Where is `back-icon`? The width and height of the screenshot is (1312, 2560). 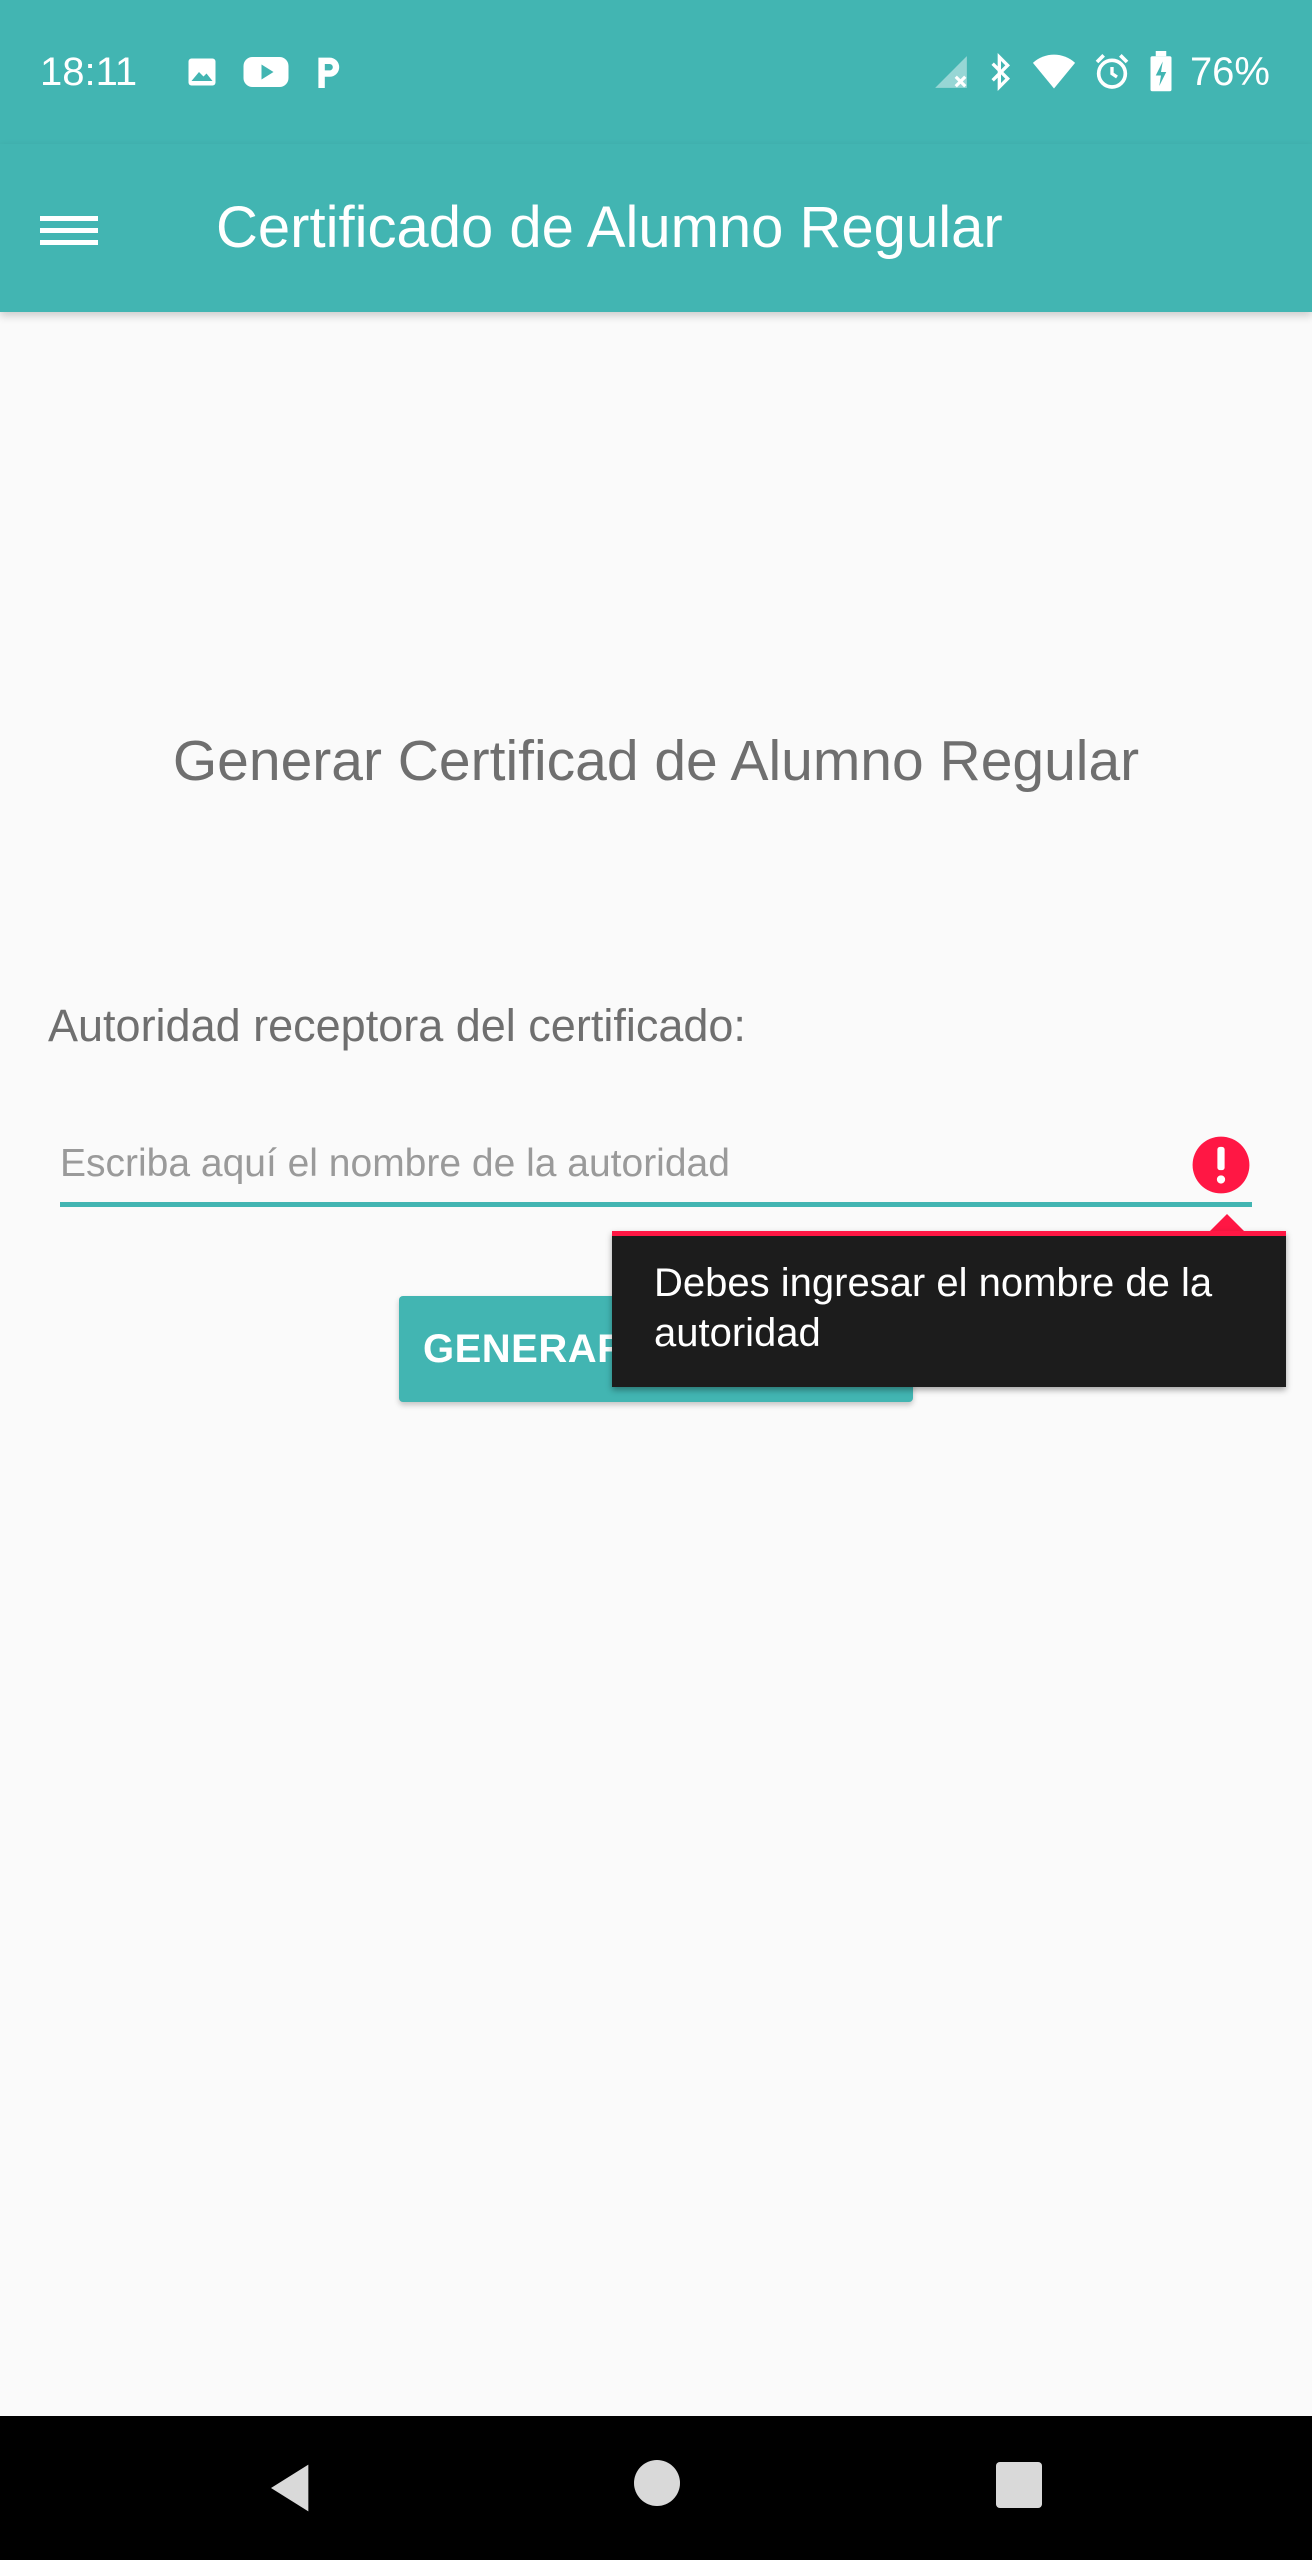
back-icon is located at coordinates (292, 2488).